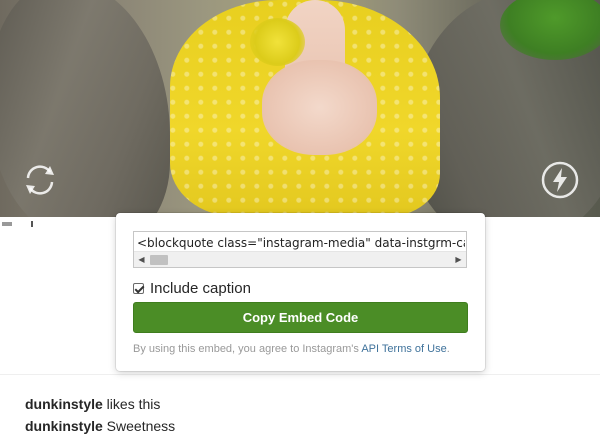  I want to click on comment-line: dunkinstyle Sweetness, so click(100, 426).